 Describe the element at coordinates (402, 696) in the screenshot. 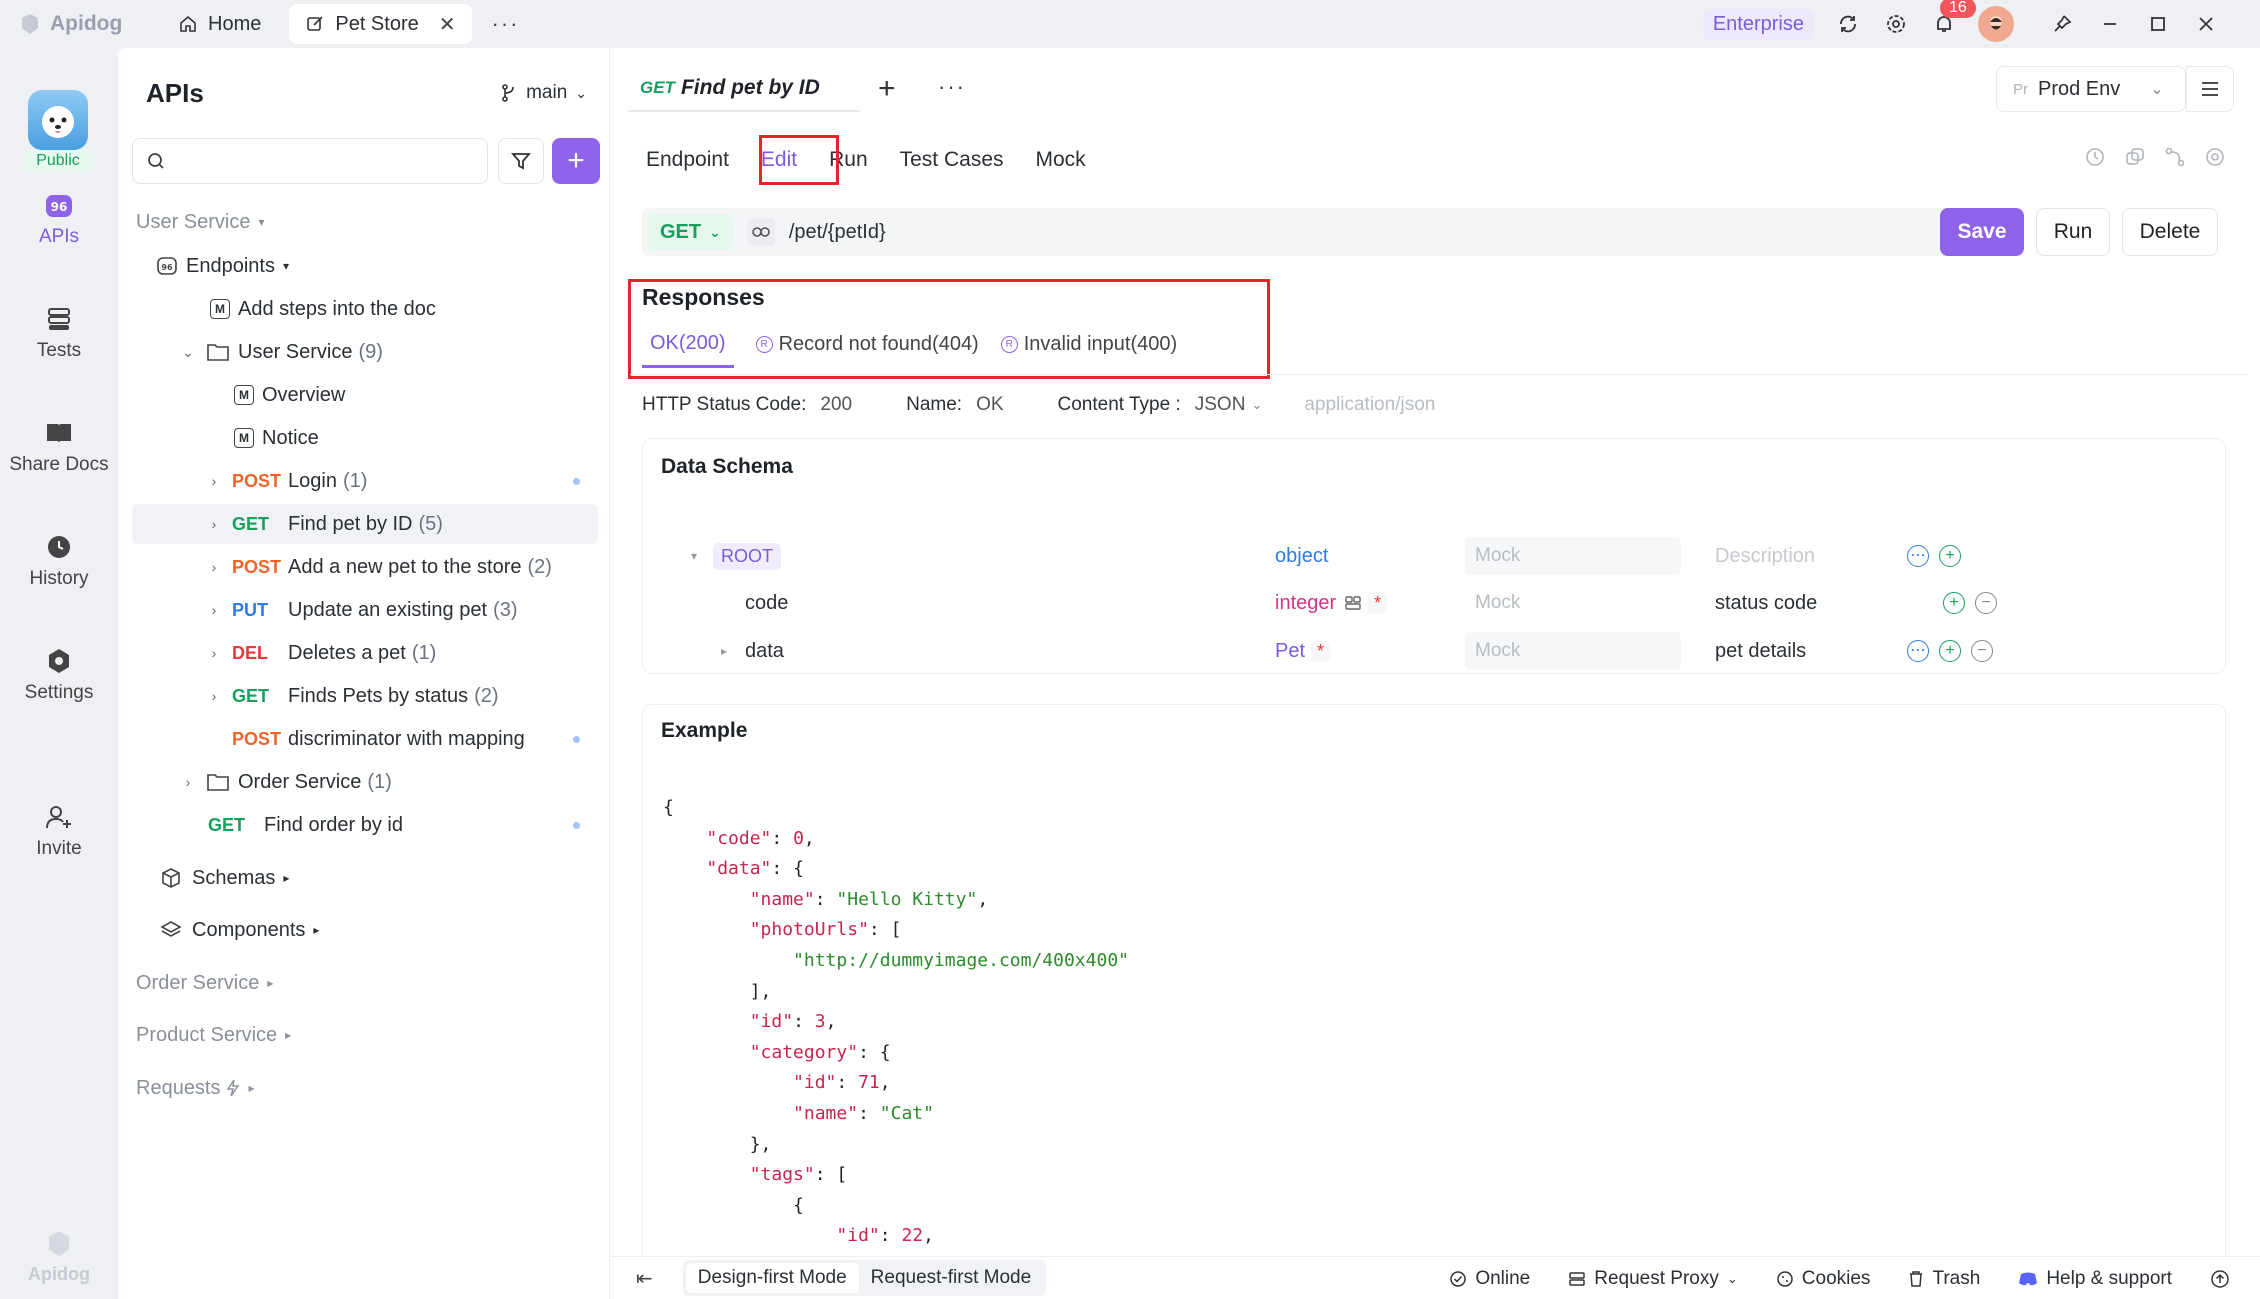

I see `tree-api-find-by-status: › GET Finds Pets by status (2)` at that location.